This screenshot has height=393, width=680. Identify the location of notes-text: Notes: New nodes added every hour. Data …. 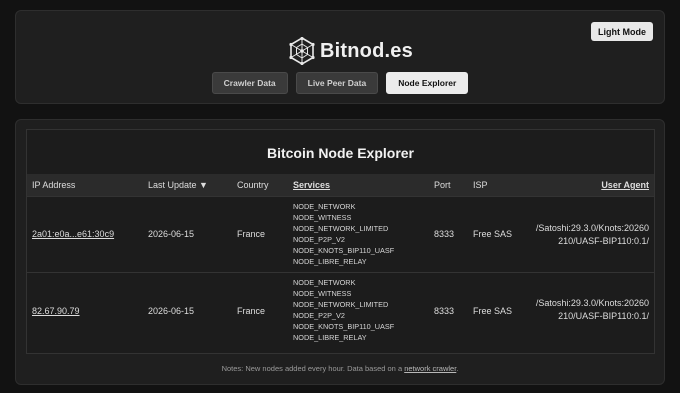
(313, 368).